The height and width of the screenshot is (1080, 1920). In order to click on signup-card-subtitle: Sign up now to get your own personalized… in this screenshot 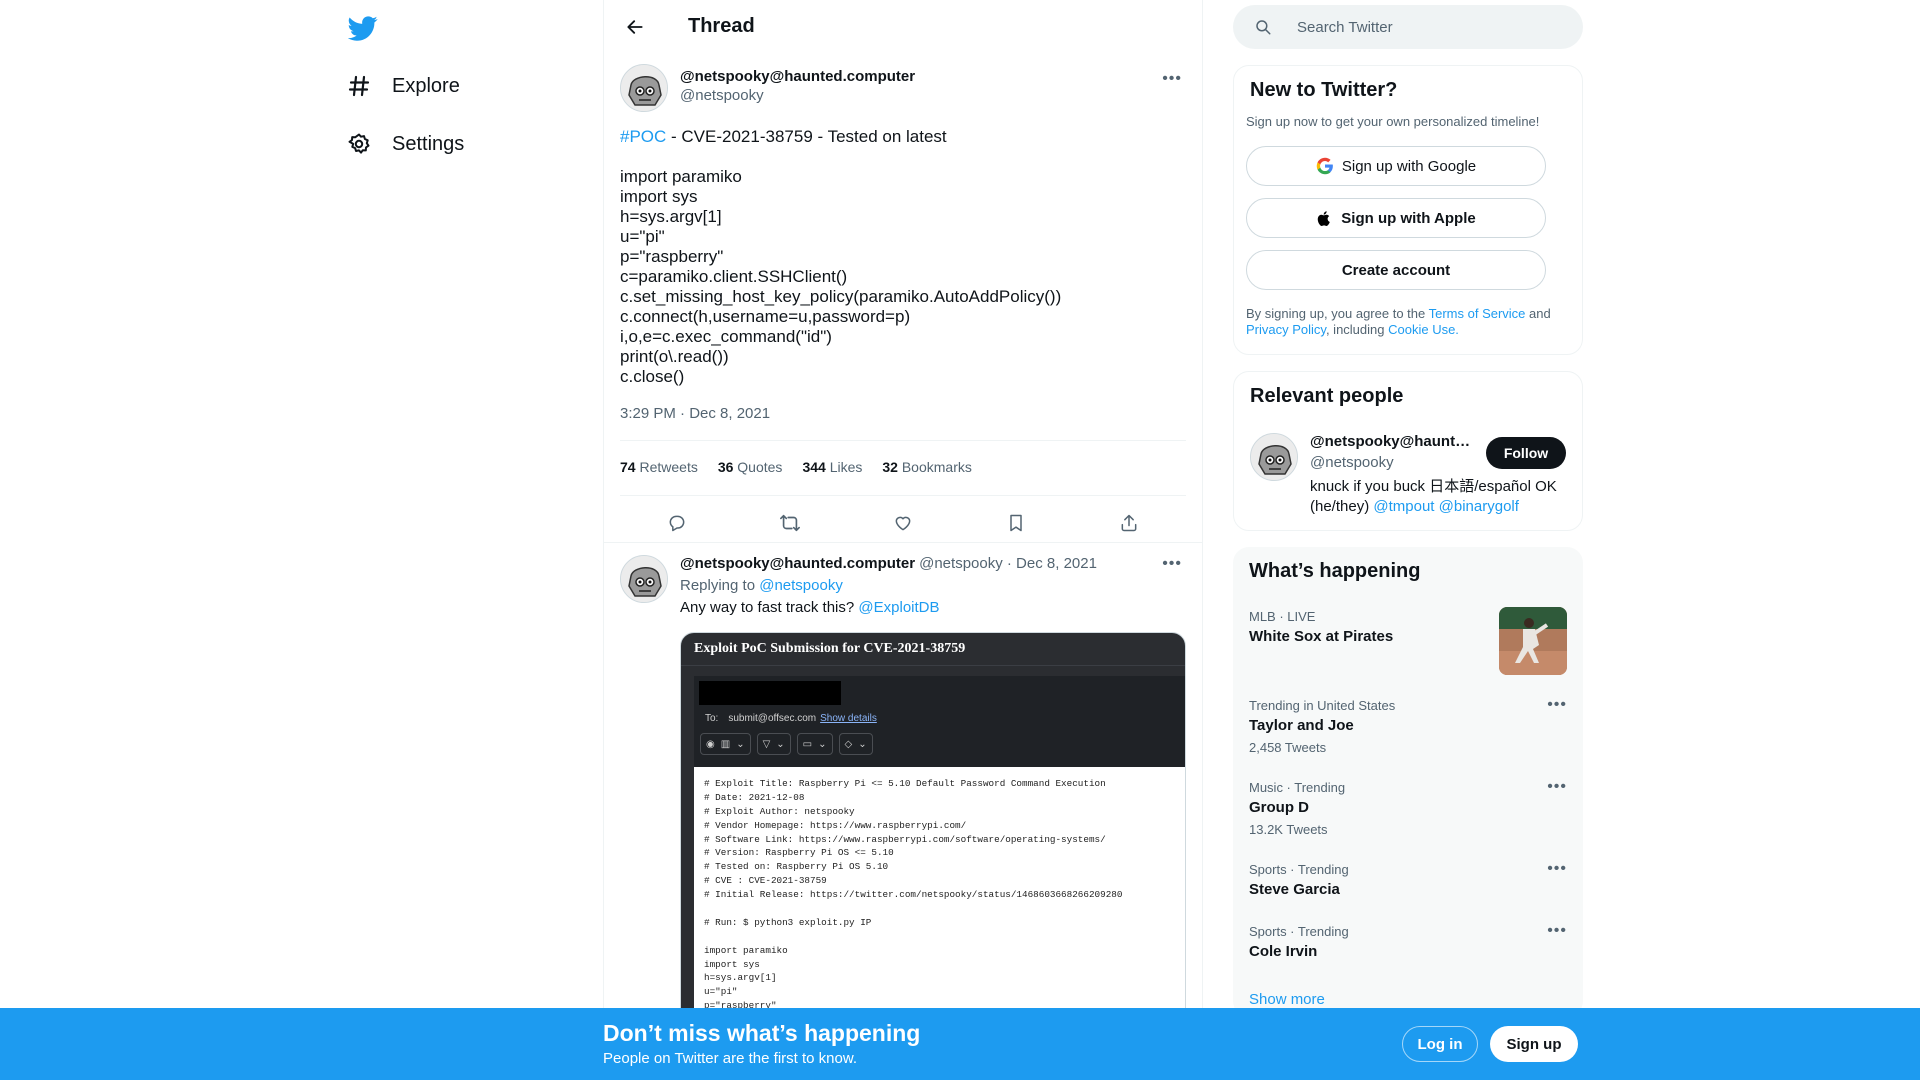, I will do `click(1393, 121)`.